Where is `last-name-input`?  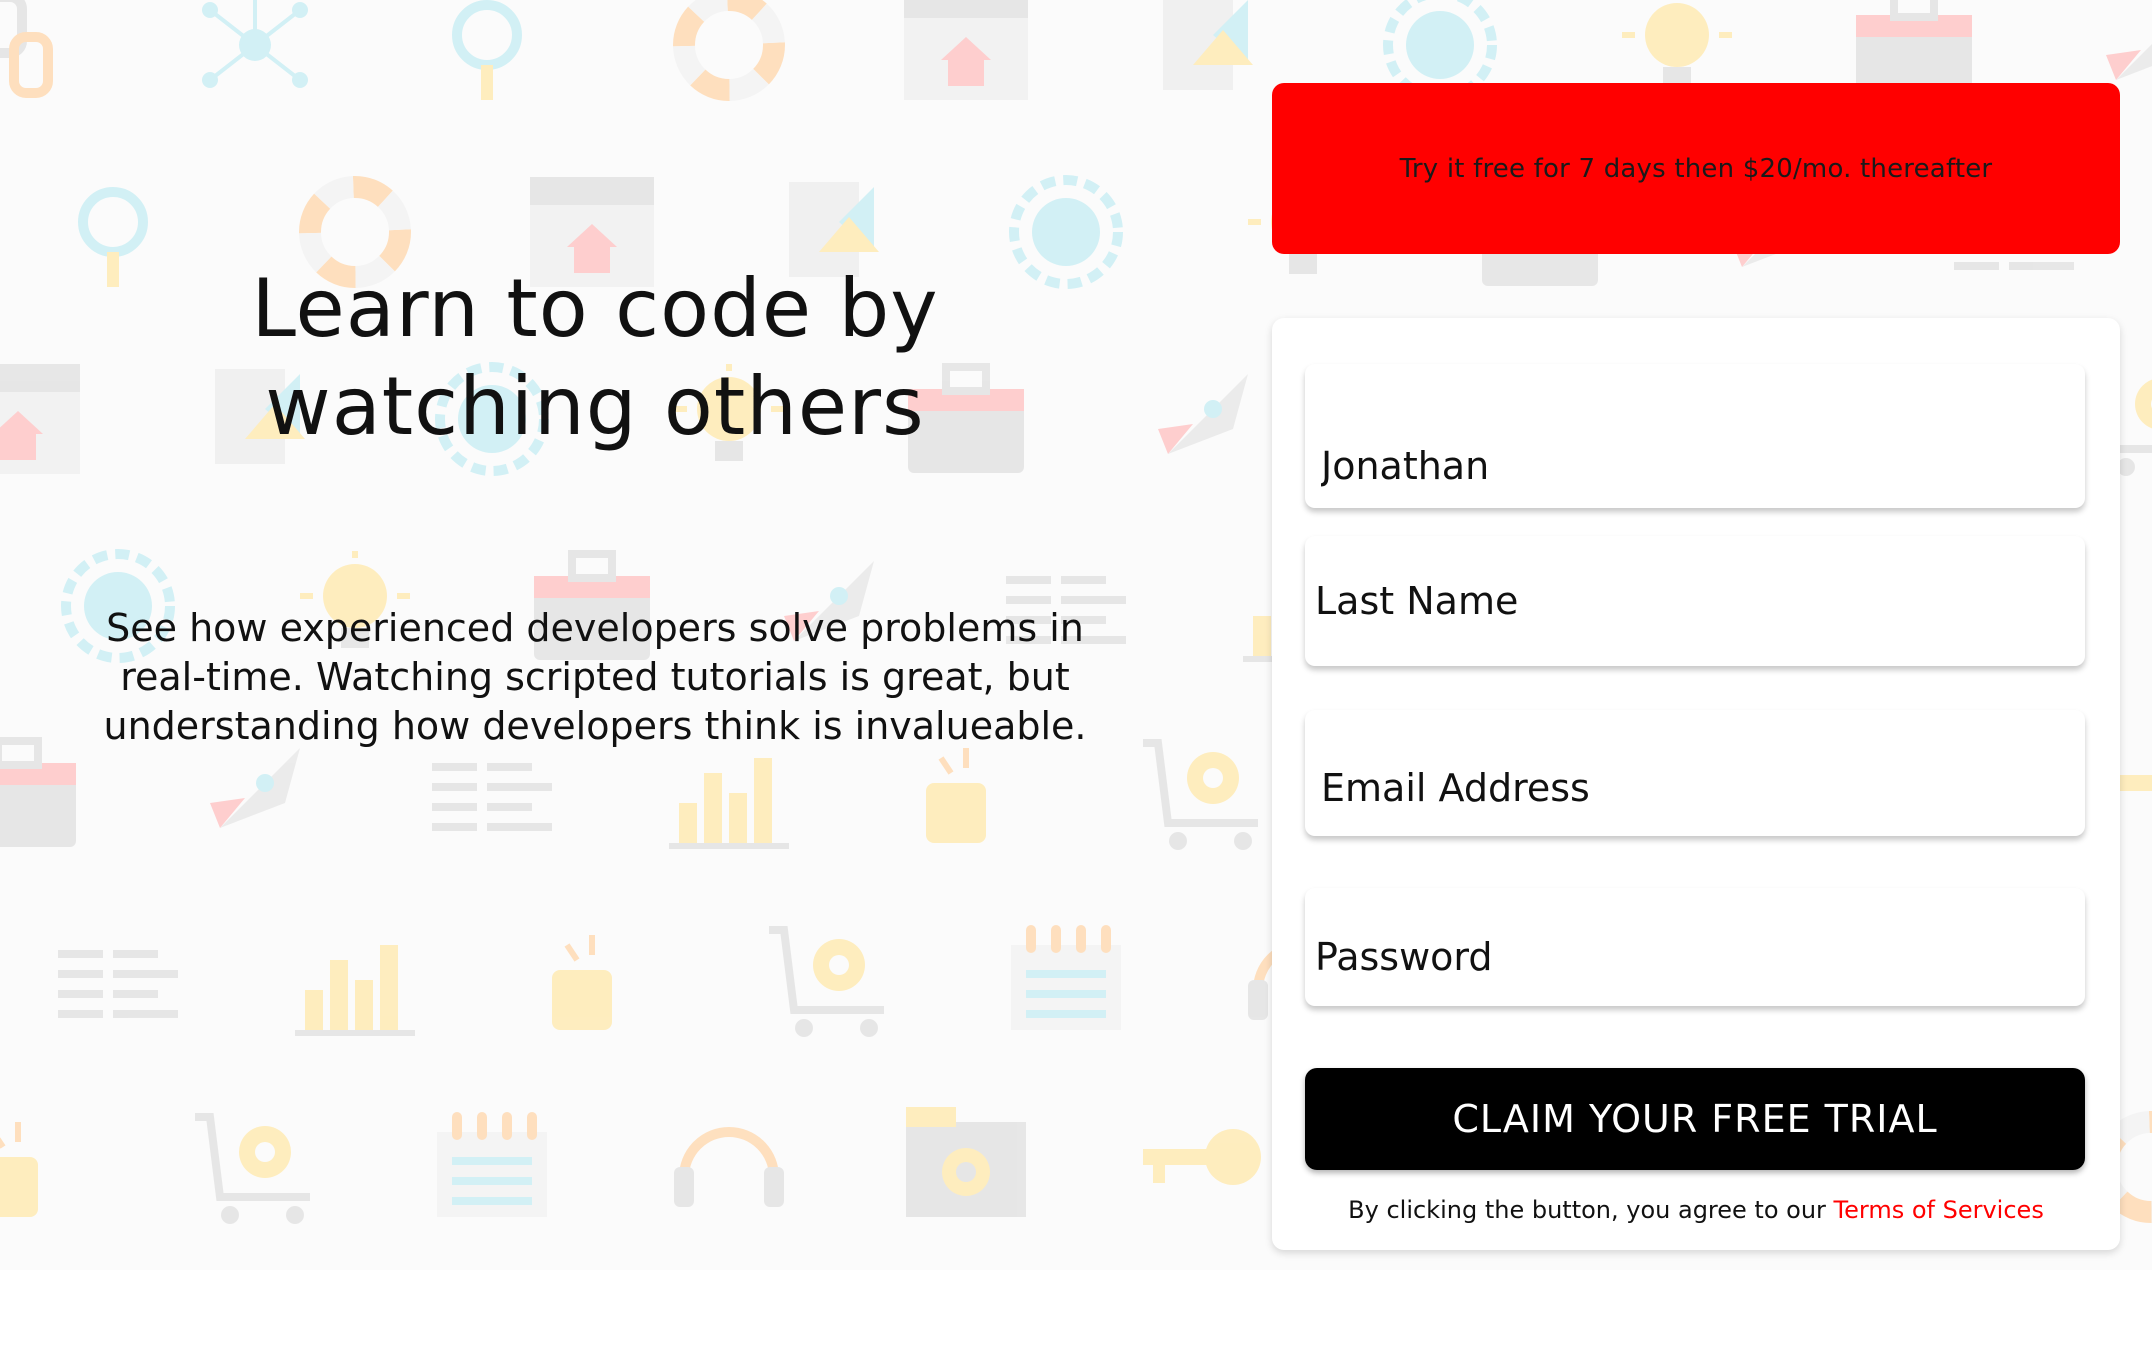 last-name-input is located at coordinates (1695, 601).